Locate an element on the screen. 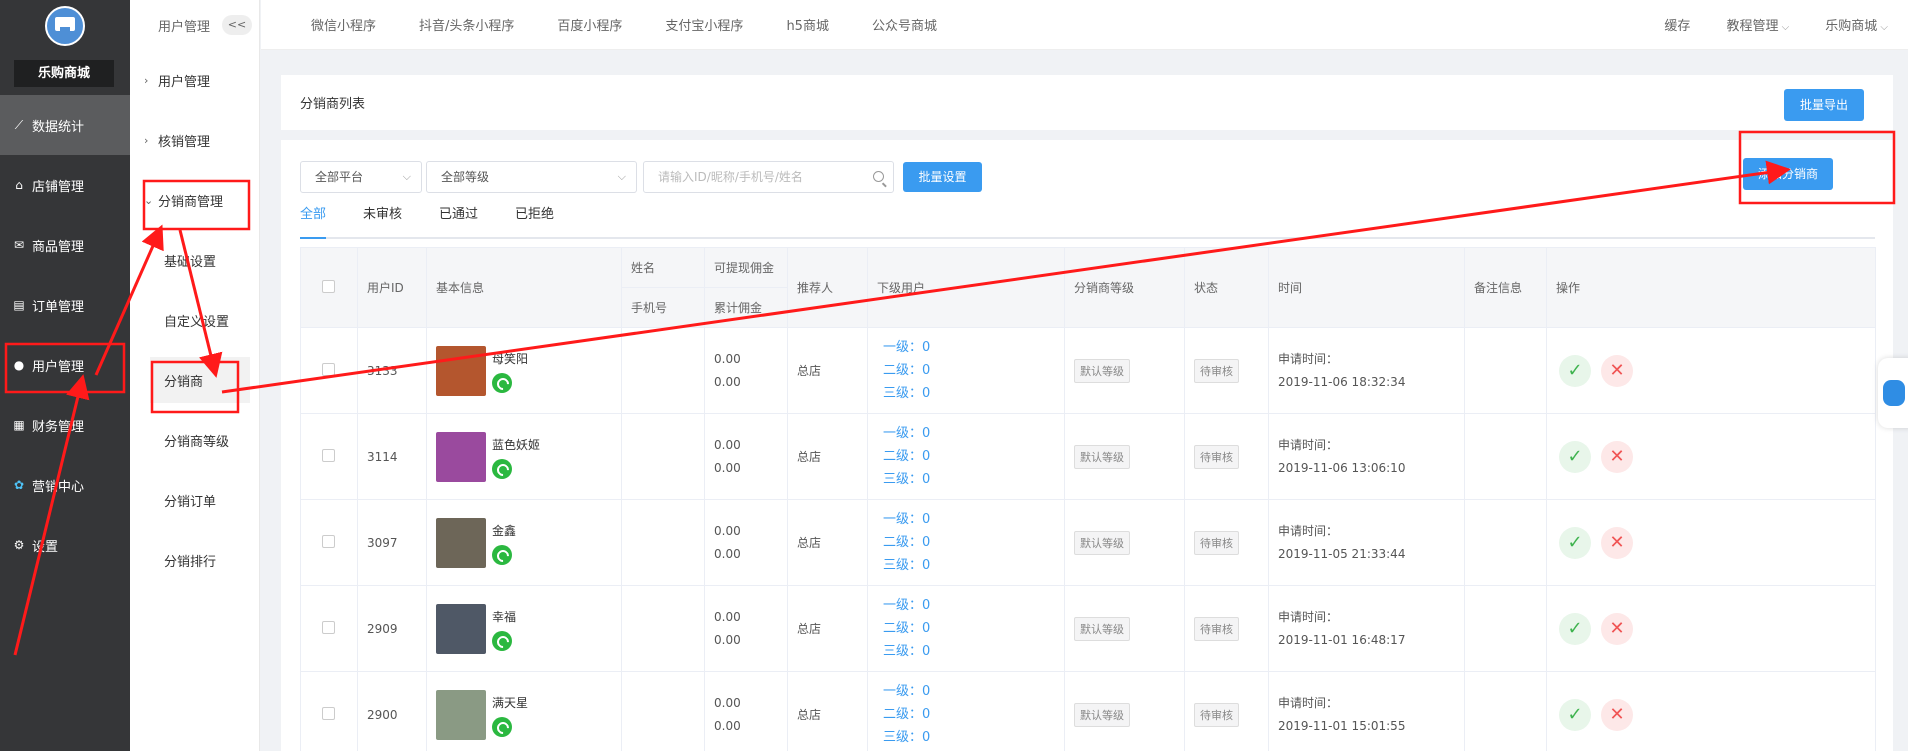 The height and width of the screenshot is (751, 1908). cache-link: 缓存 is located at coordinates (1677, 24).